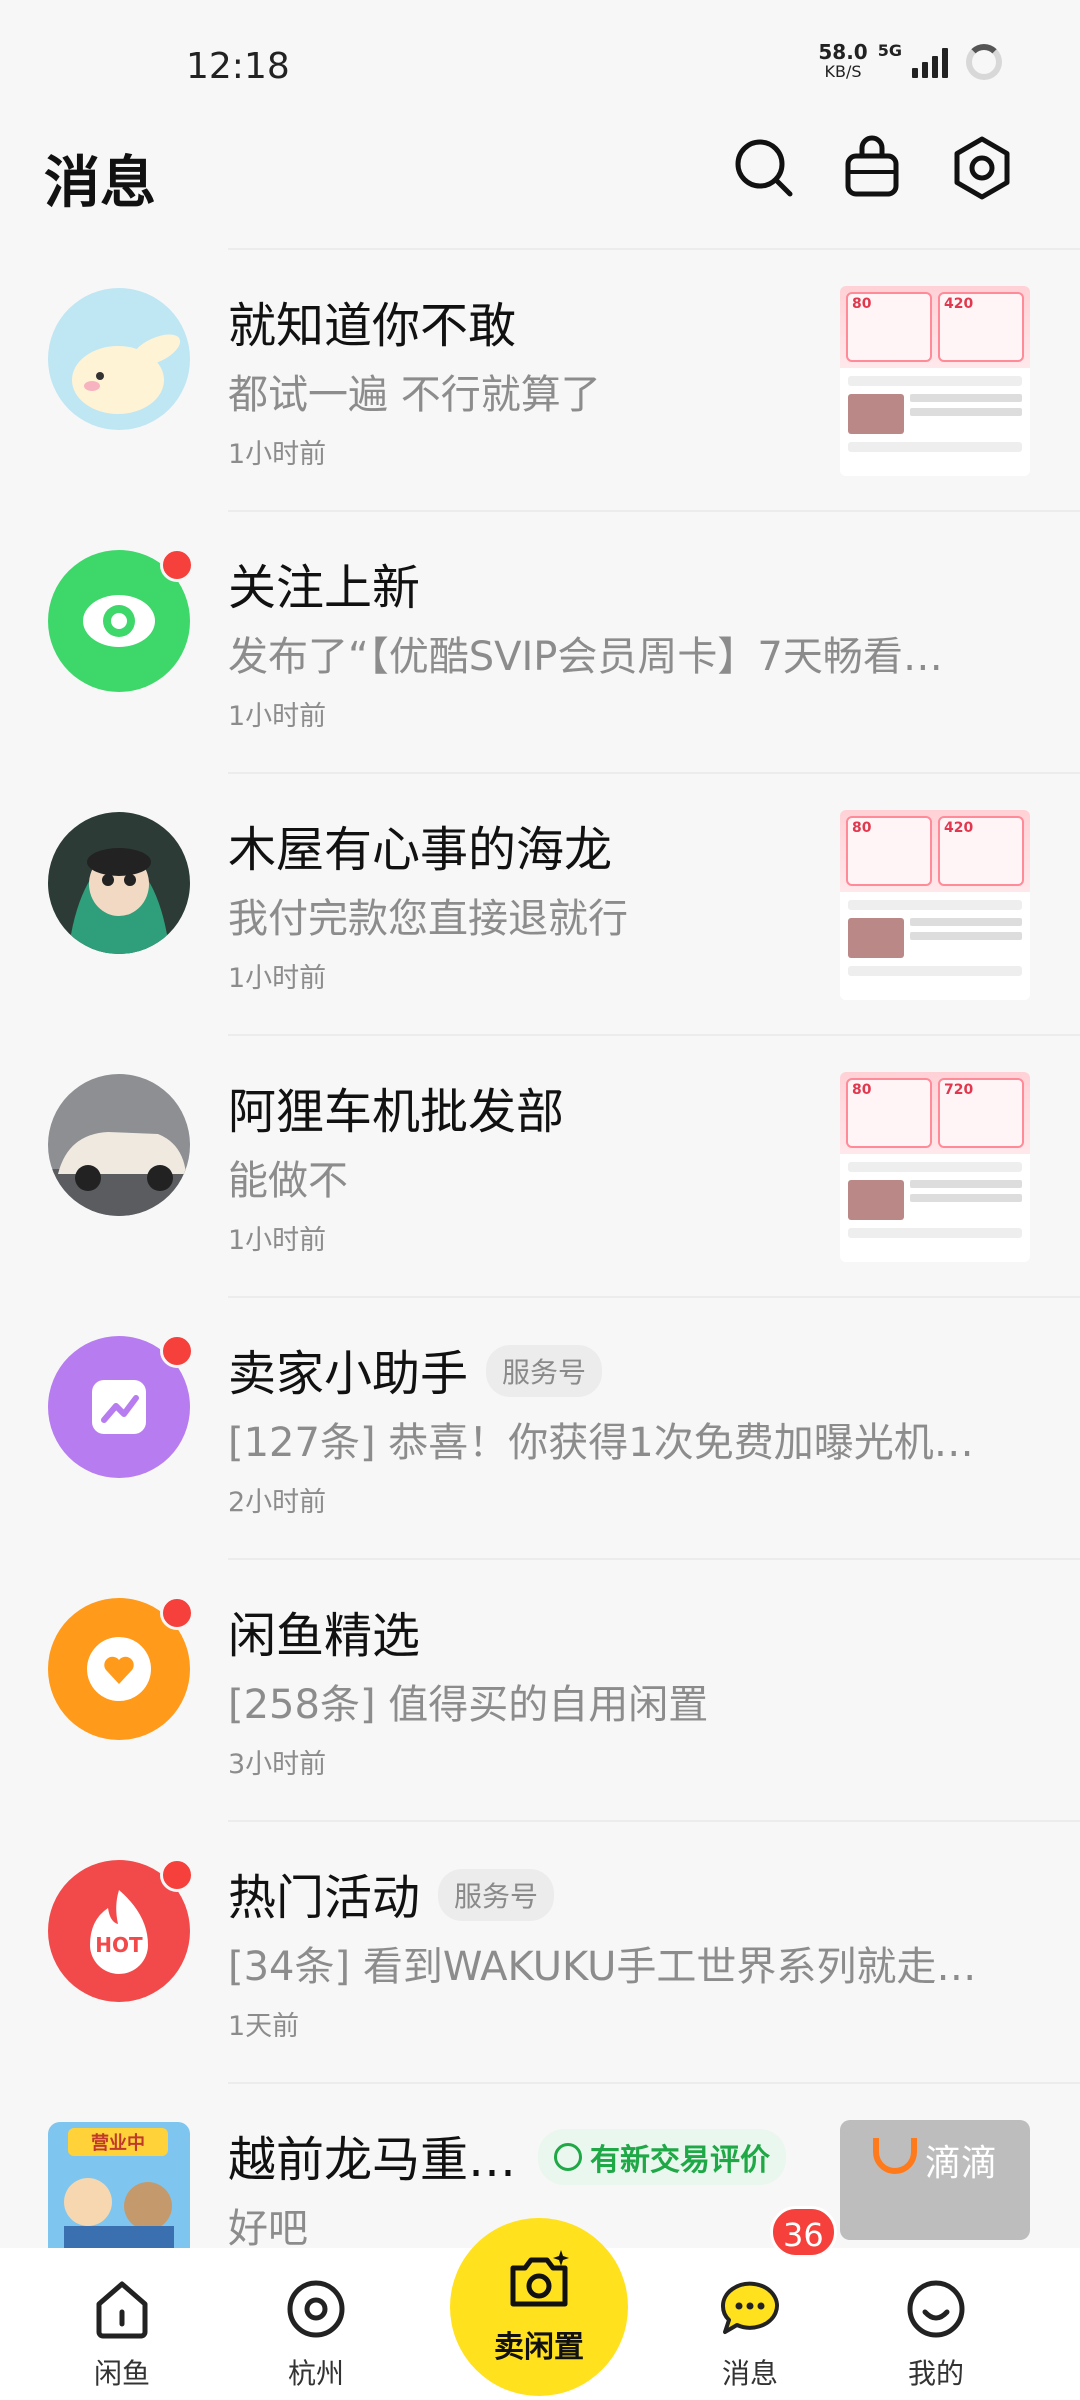  I want to click on conversation-row: 关注上新 发布了“【优酷SVIP会员周卡】7天畅看… 1小时前, so click(540, 641).